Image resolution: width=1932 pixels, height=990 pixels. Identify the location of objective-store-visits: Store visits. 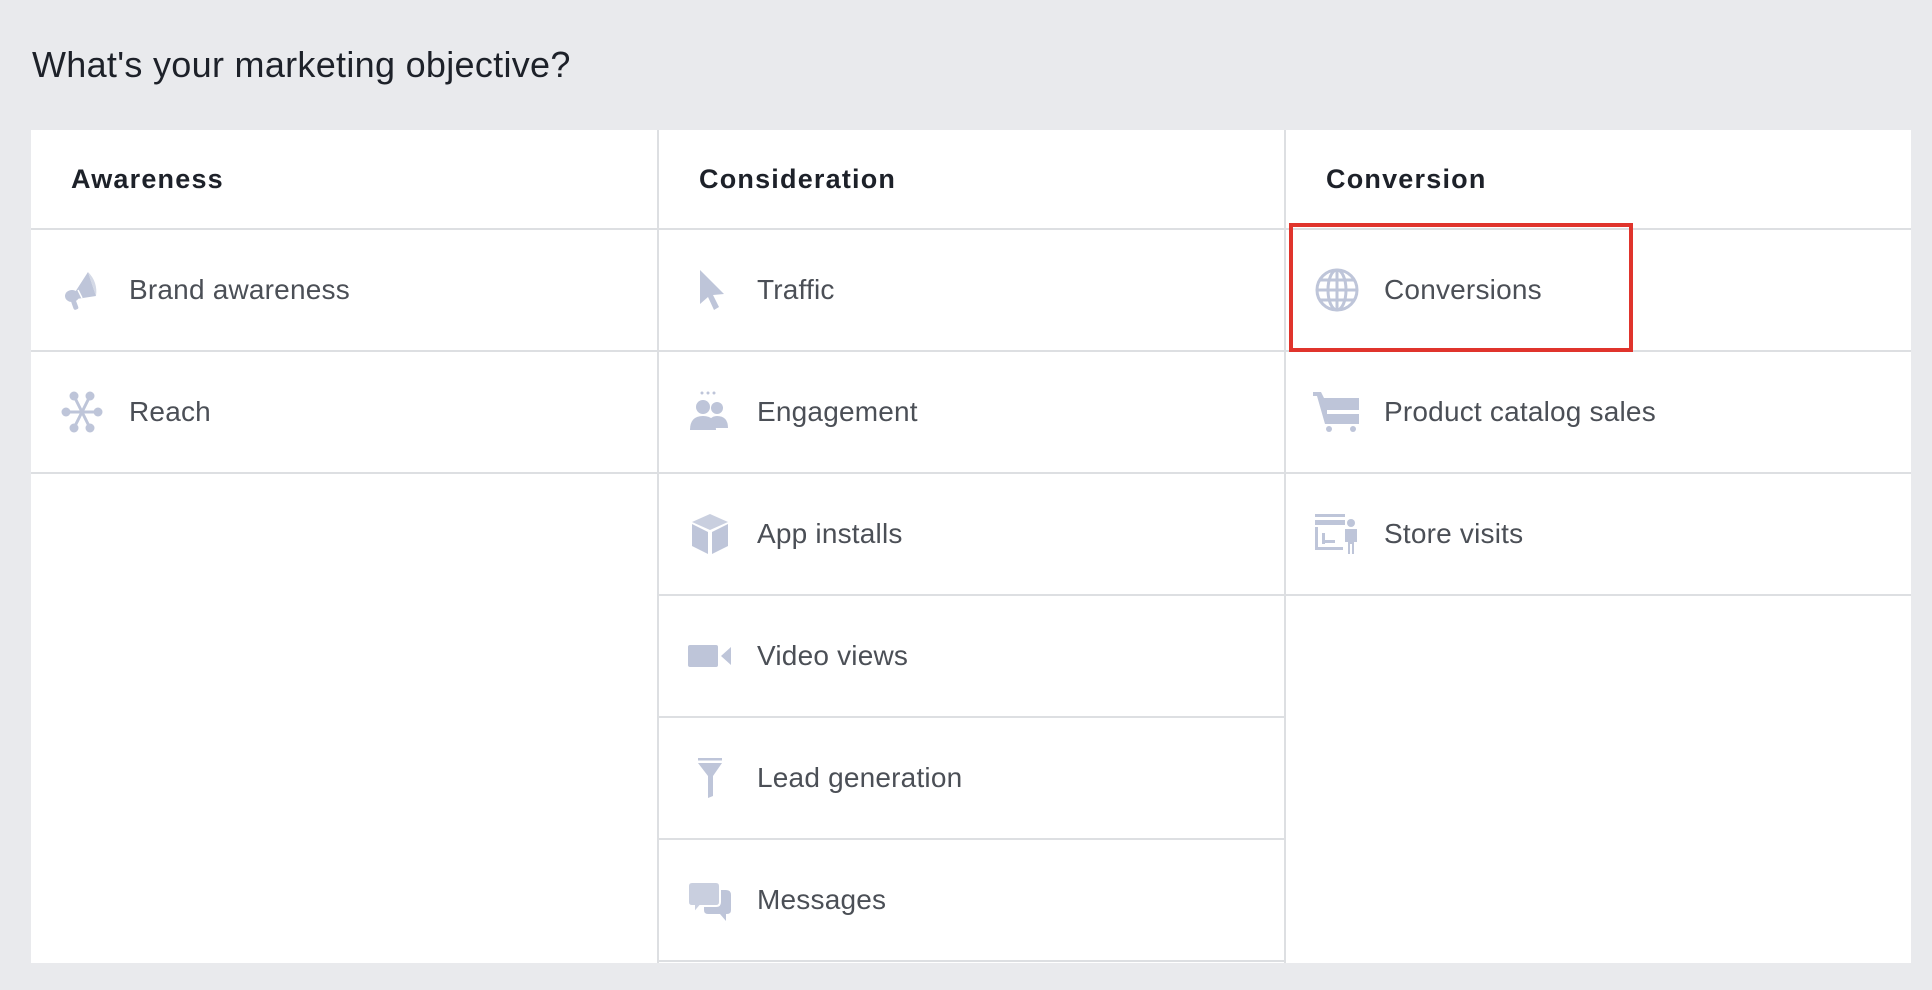
(1598, 535).